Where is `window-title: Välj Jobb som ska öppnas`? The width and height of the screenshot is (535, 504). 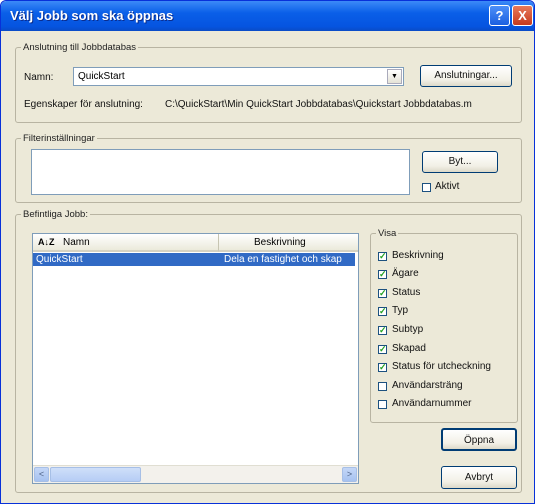 window-title: Välj Jobb som ska öppnas is located at coordinates (92, 15).